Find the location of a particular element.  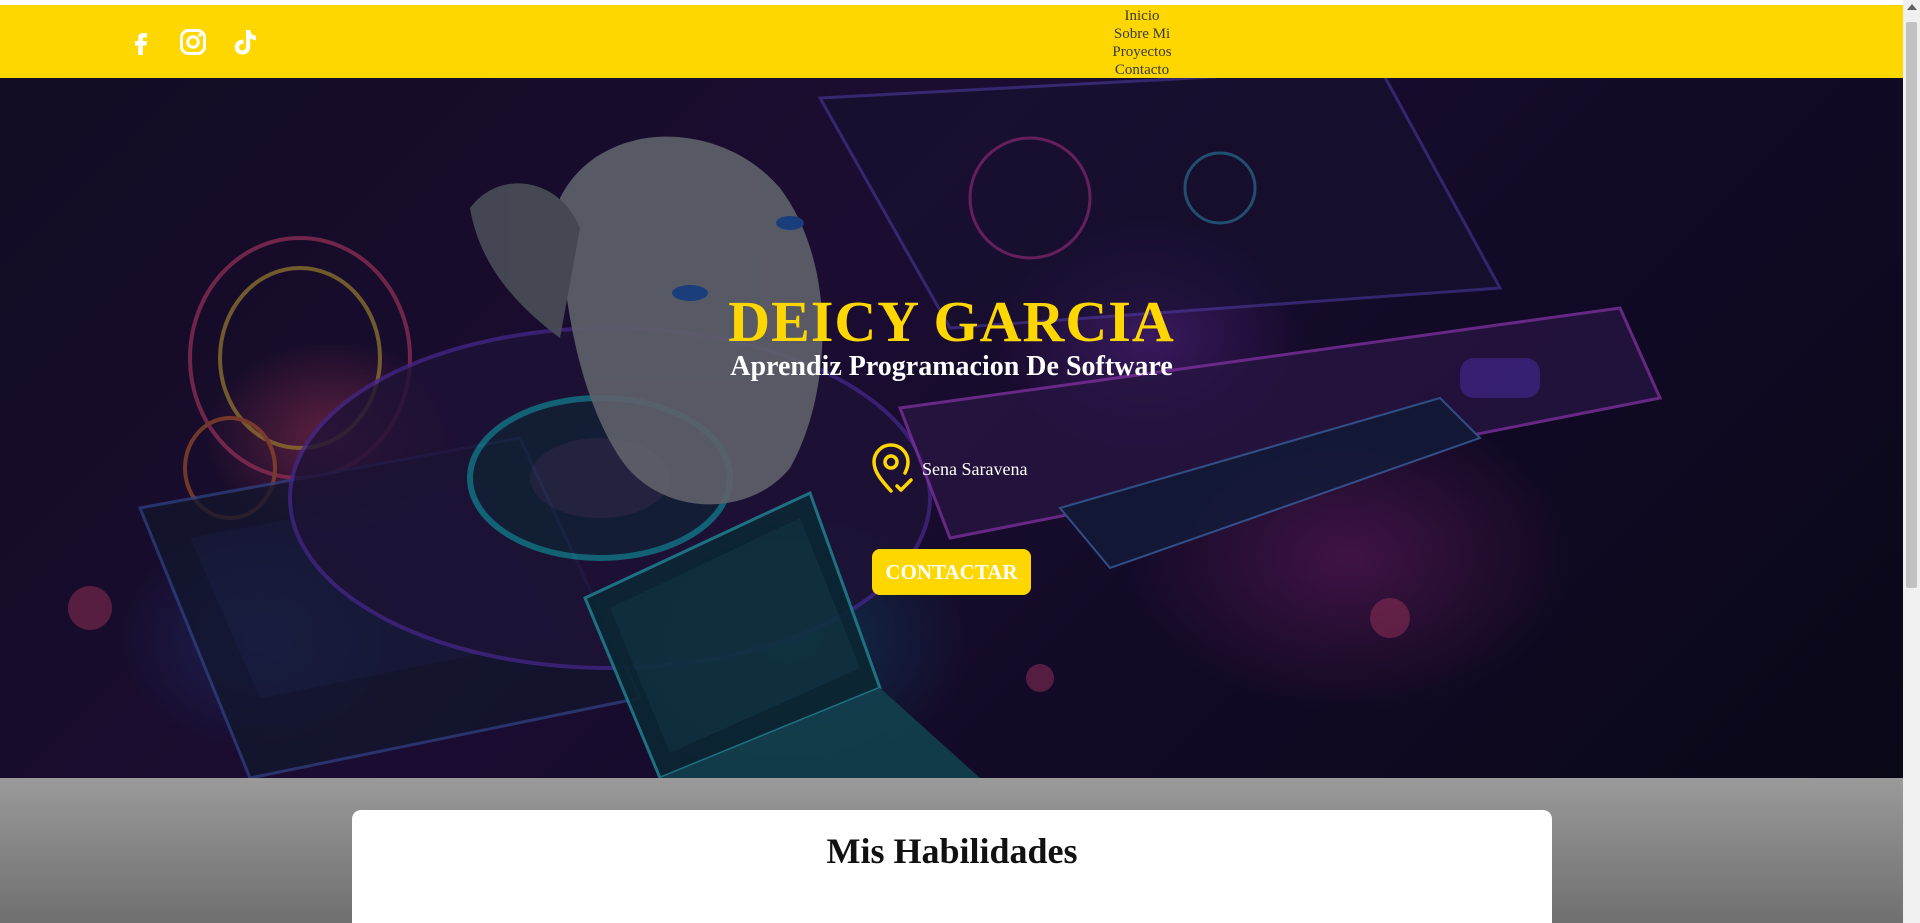

instagram-icon is located at coordinates (193, 42).